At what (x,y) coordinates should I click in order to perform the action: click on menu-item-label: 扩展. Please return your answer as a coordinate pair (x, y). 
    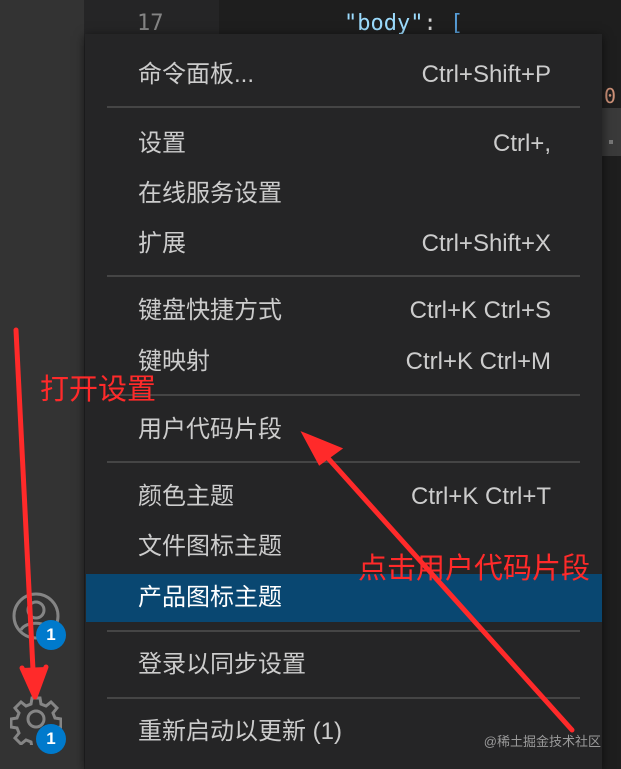
    Looking at the image, I should click on (162, 243).